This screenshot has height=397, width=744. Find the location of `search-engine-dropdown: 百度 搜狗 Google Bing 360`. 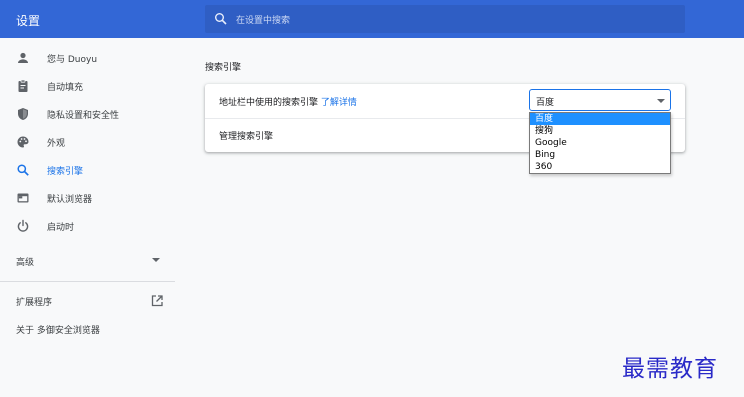

search-engine-dropdown: 百度 搜狗 Google Bing 360 is located at coordinates (600, 143).